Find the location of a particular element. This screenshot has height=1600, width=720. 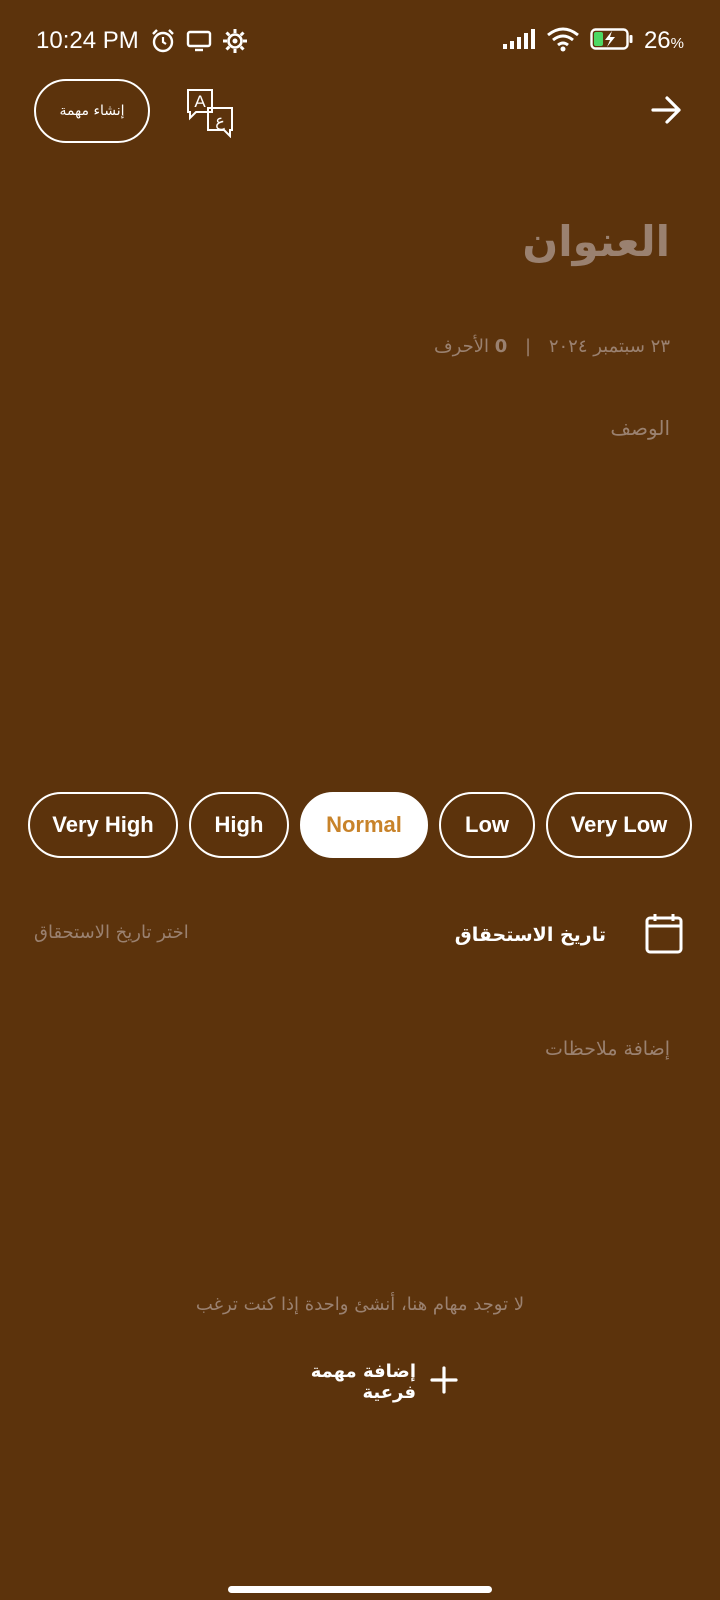

arrow-right-icon is located at coordinates (667, 112).